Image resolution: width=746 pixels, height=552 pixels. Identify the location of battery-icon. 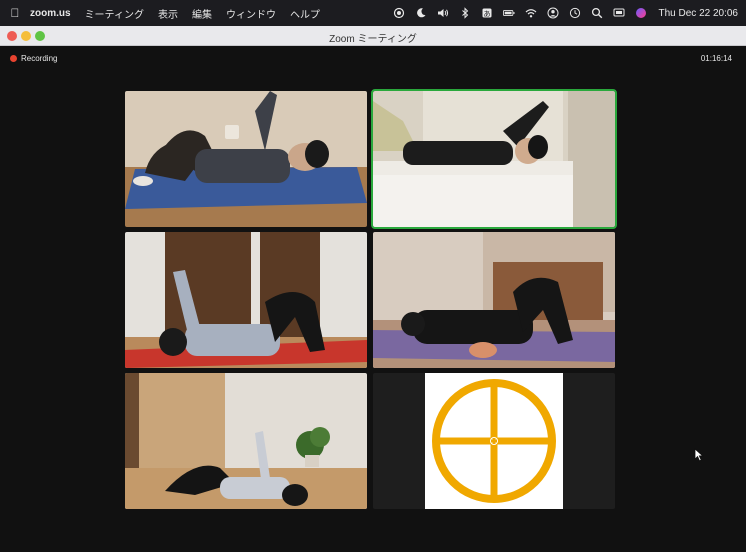
(509, 13).